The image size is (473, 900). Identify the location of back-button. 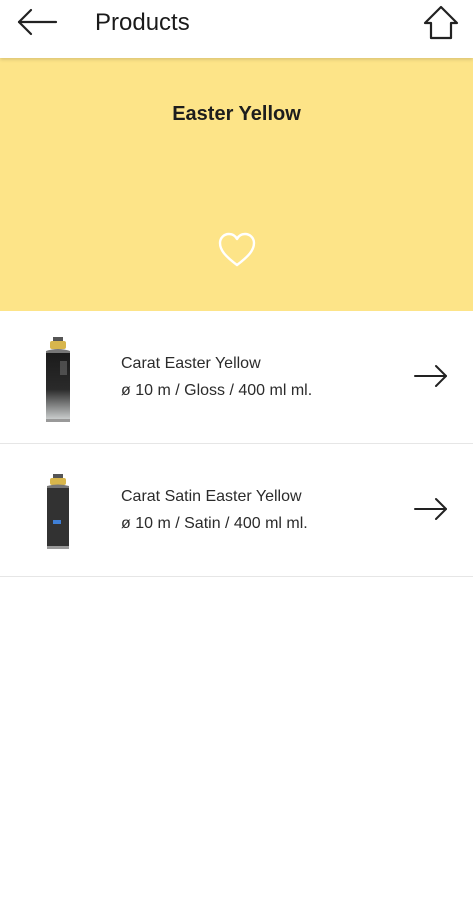
(37, 23).